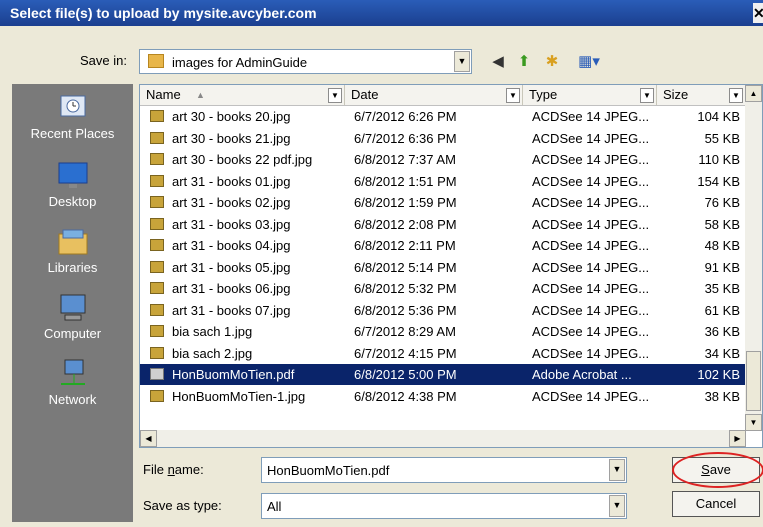  I want to click on up-folder-icon: ⬆, so click(524, 62).